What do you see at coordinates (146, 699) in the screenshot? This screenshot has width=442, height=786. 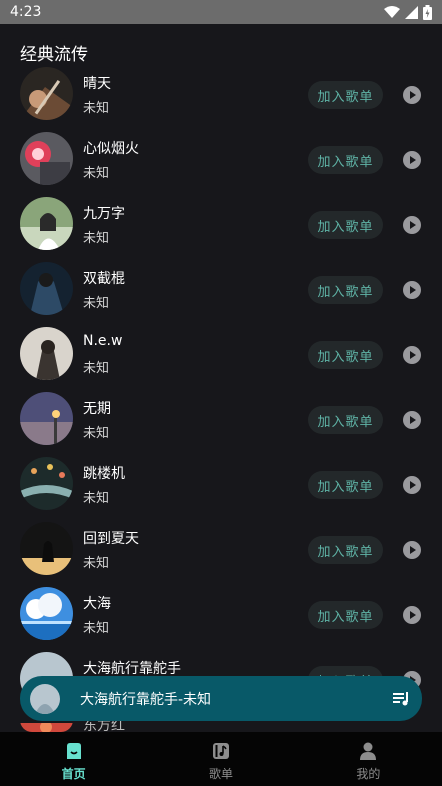 I see `now-playing-title: 大海航行靠舵手-未知` at bounding box center [146, 699].